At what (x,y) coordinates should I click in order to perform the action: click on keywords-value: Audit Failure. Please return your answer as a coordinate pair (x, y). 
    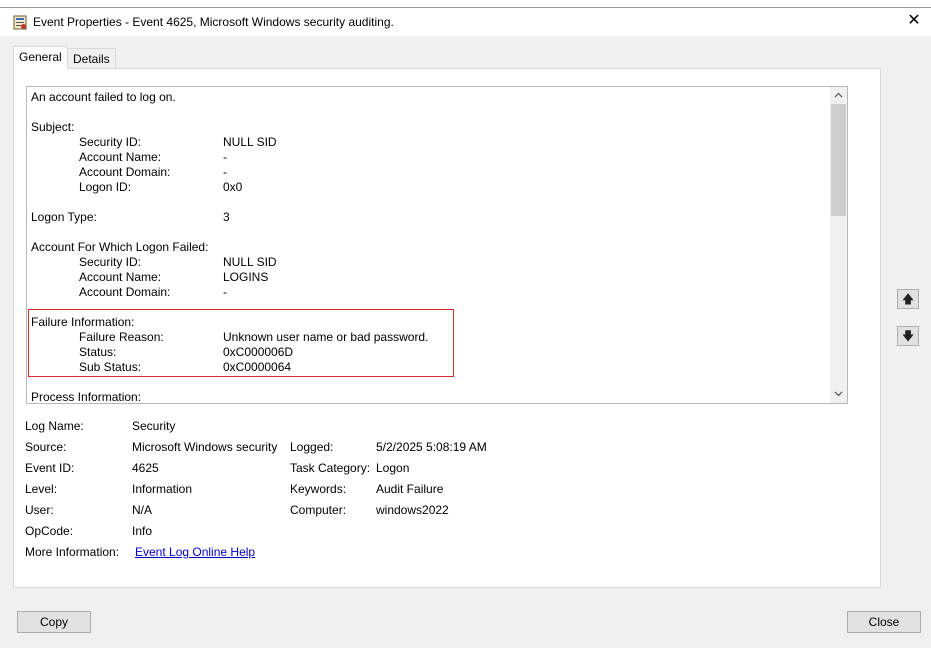
    Looking at the image, I should click on (410, 489).